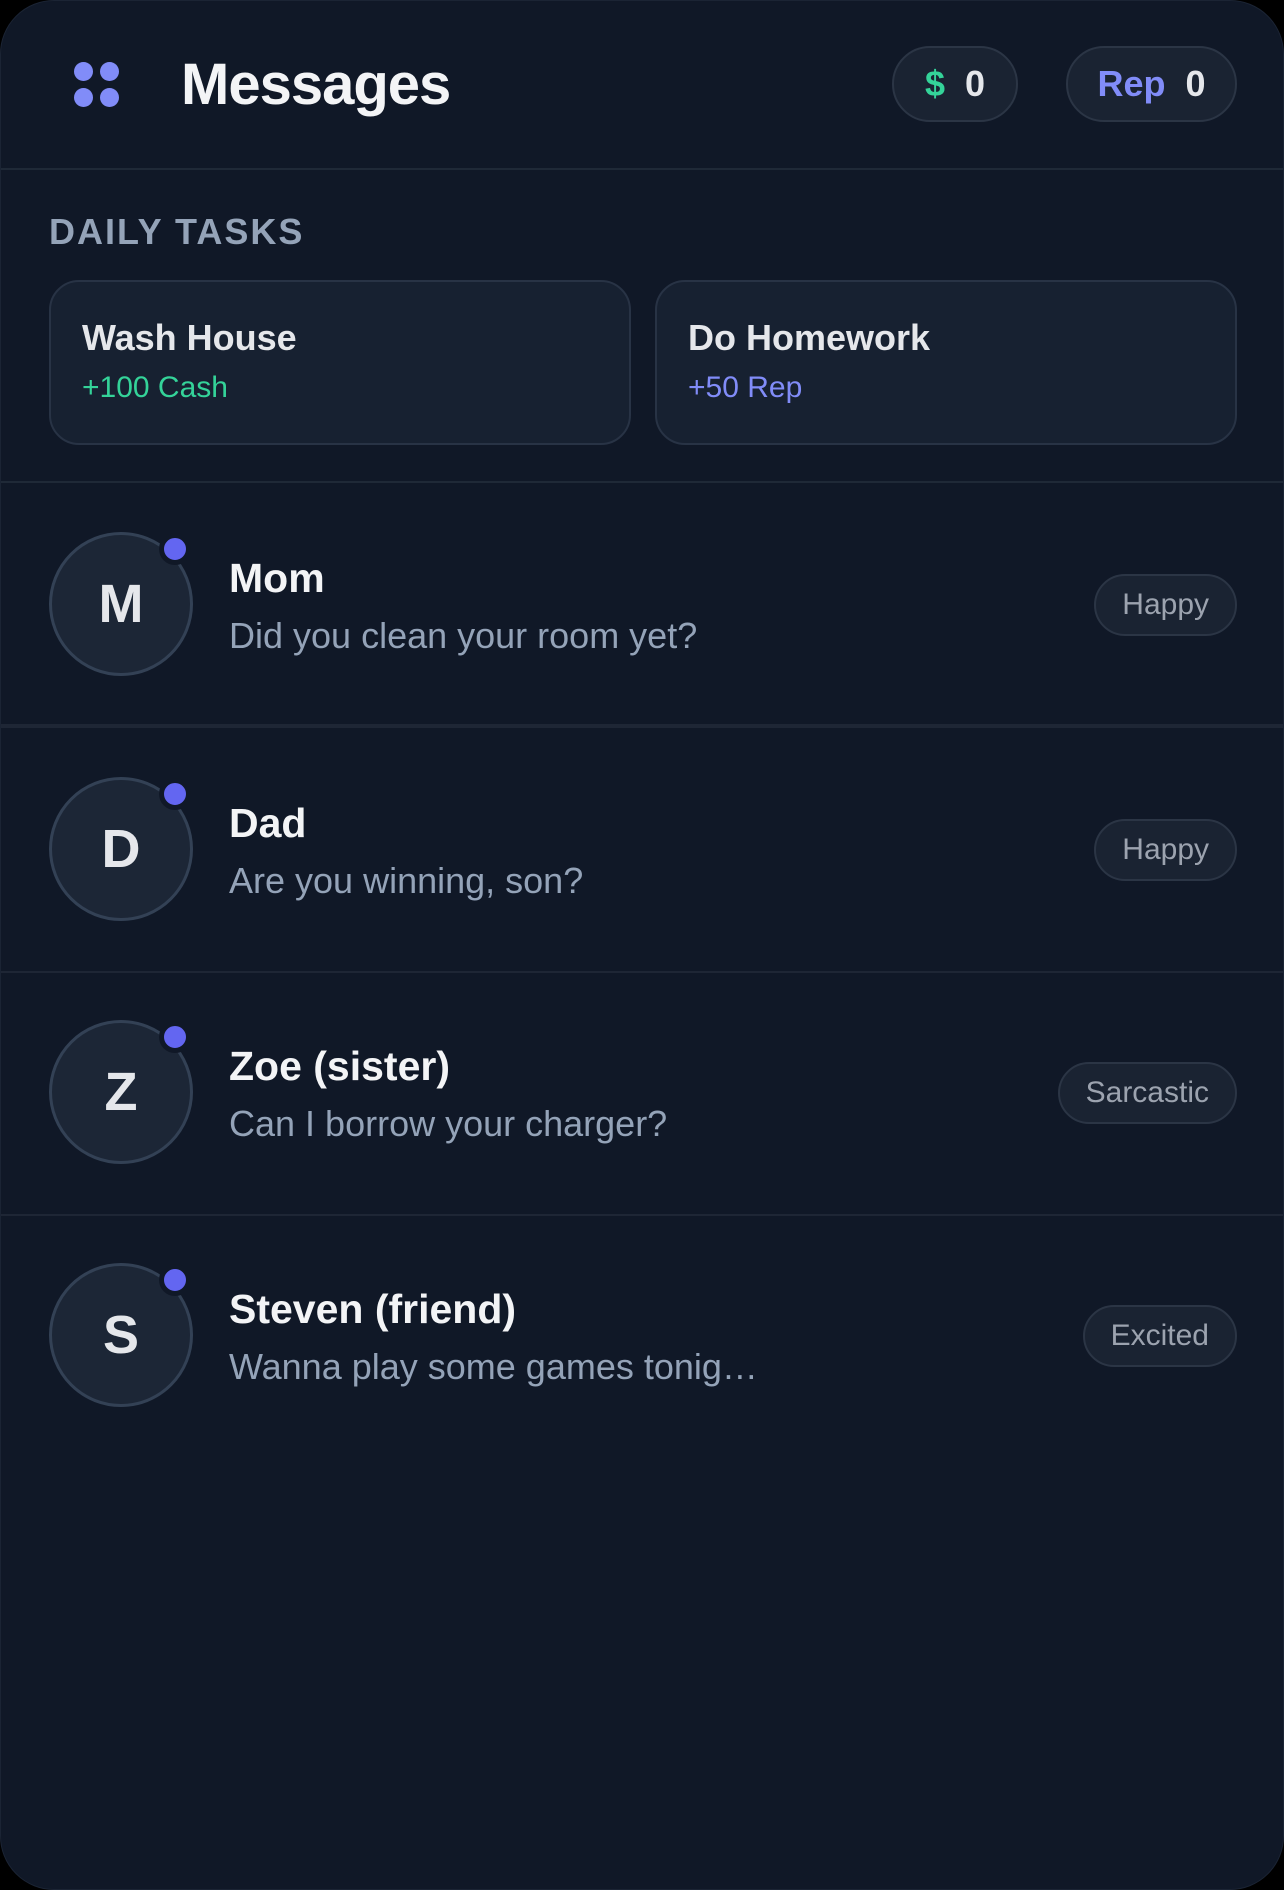 The height and width of the screenshot is (1890, 1284). What do you see at coordinates (155, 387) in the screenshot?
I see `task-reward: +100 Cash` at bounding box center [155, 387].